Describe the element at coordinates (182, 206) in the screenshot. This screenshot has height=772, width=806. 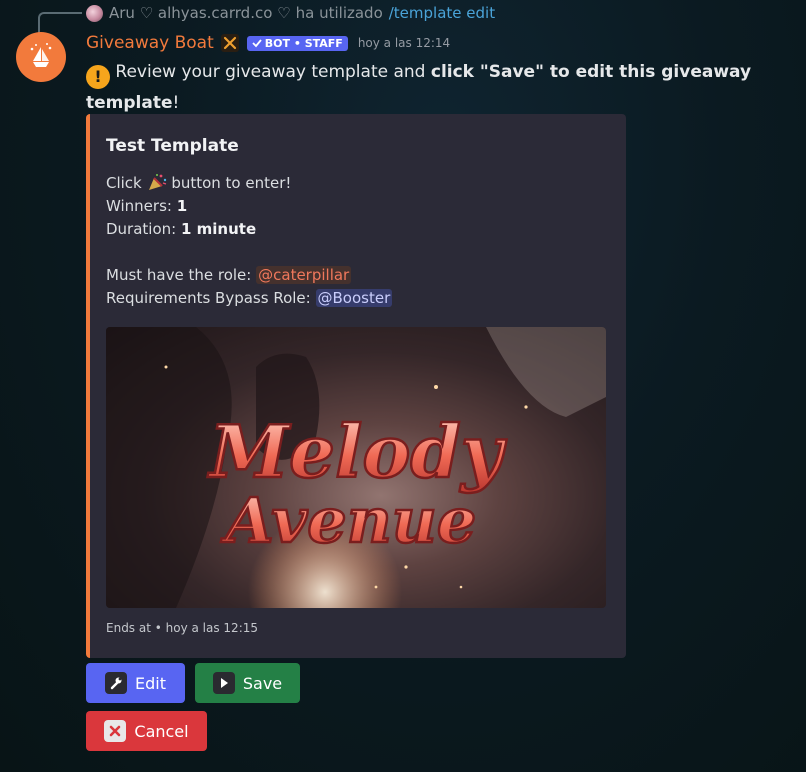
I see `winners-value: 1` at that location.